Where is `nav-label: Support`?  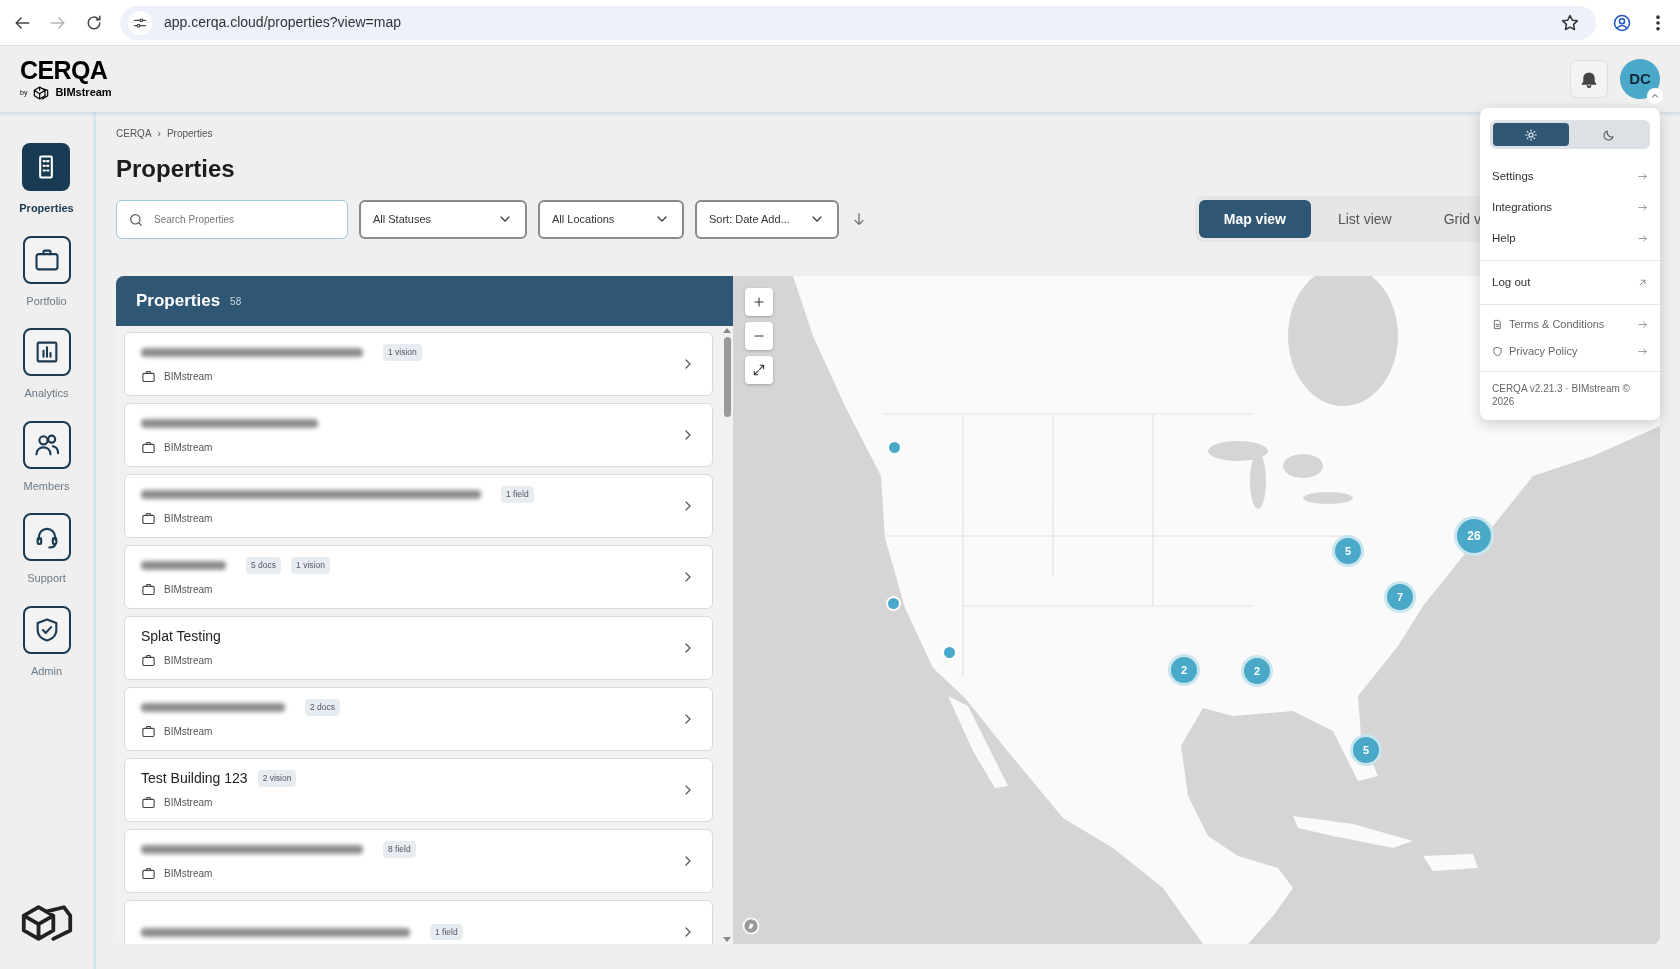 nav-label: Support is located at coordinates (46, 578).